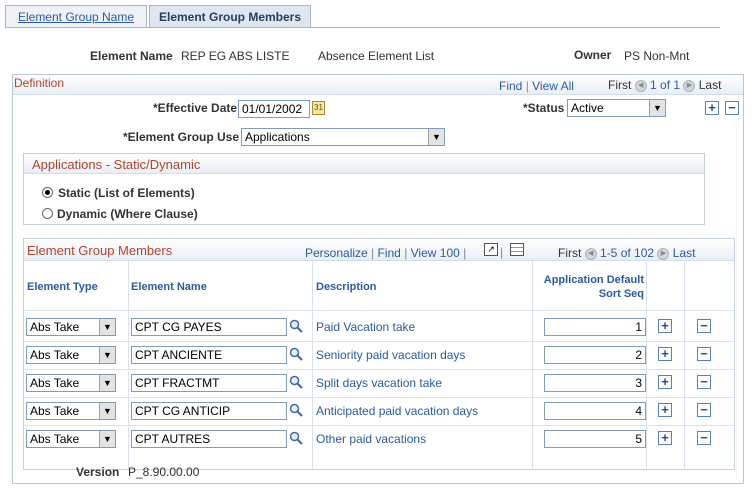 Image resolution: width=756 pixels, height=490 pixels. What do you see at coordinates (195, 108) in the screenshot?
I see `effective-date-label: *Effective Date` at bounding box center [195, 108].